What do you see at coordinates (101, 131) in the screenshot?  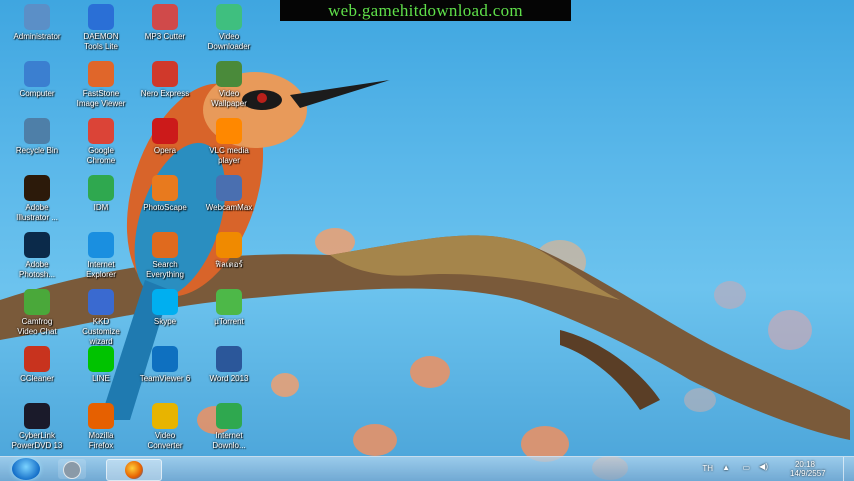 I see `chrome-icon` at bounding box center [101, 131].